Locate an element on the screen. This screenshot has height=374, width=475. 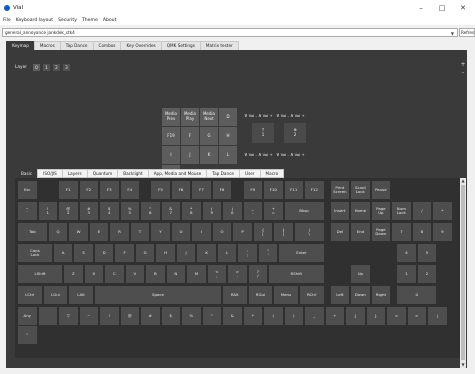
keycode-button: F11 is located at coordinates (293, 190).